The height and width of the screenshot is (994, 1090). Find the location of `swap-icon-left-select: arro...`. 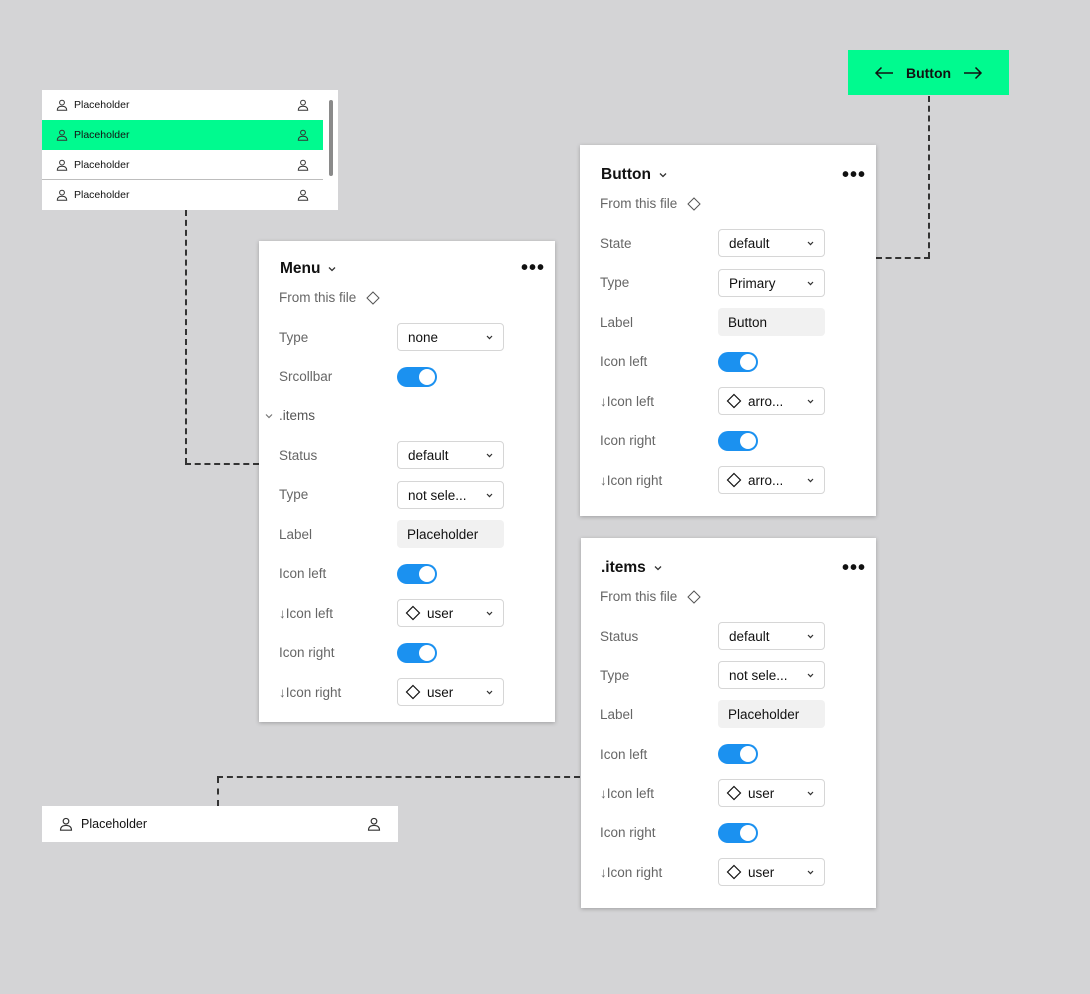

swap-icon-left-select: arro... is located at coordinates (771, 401).